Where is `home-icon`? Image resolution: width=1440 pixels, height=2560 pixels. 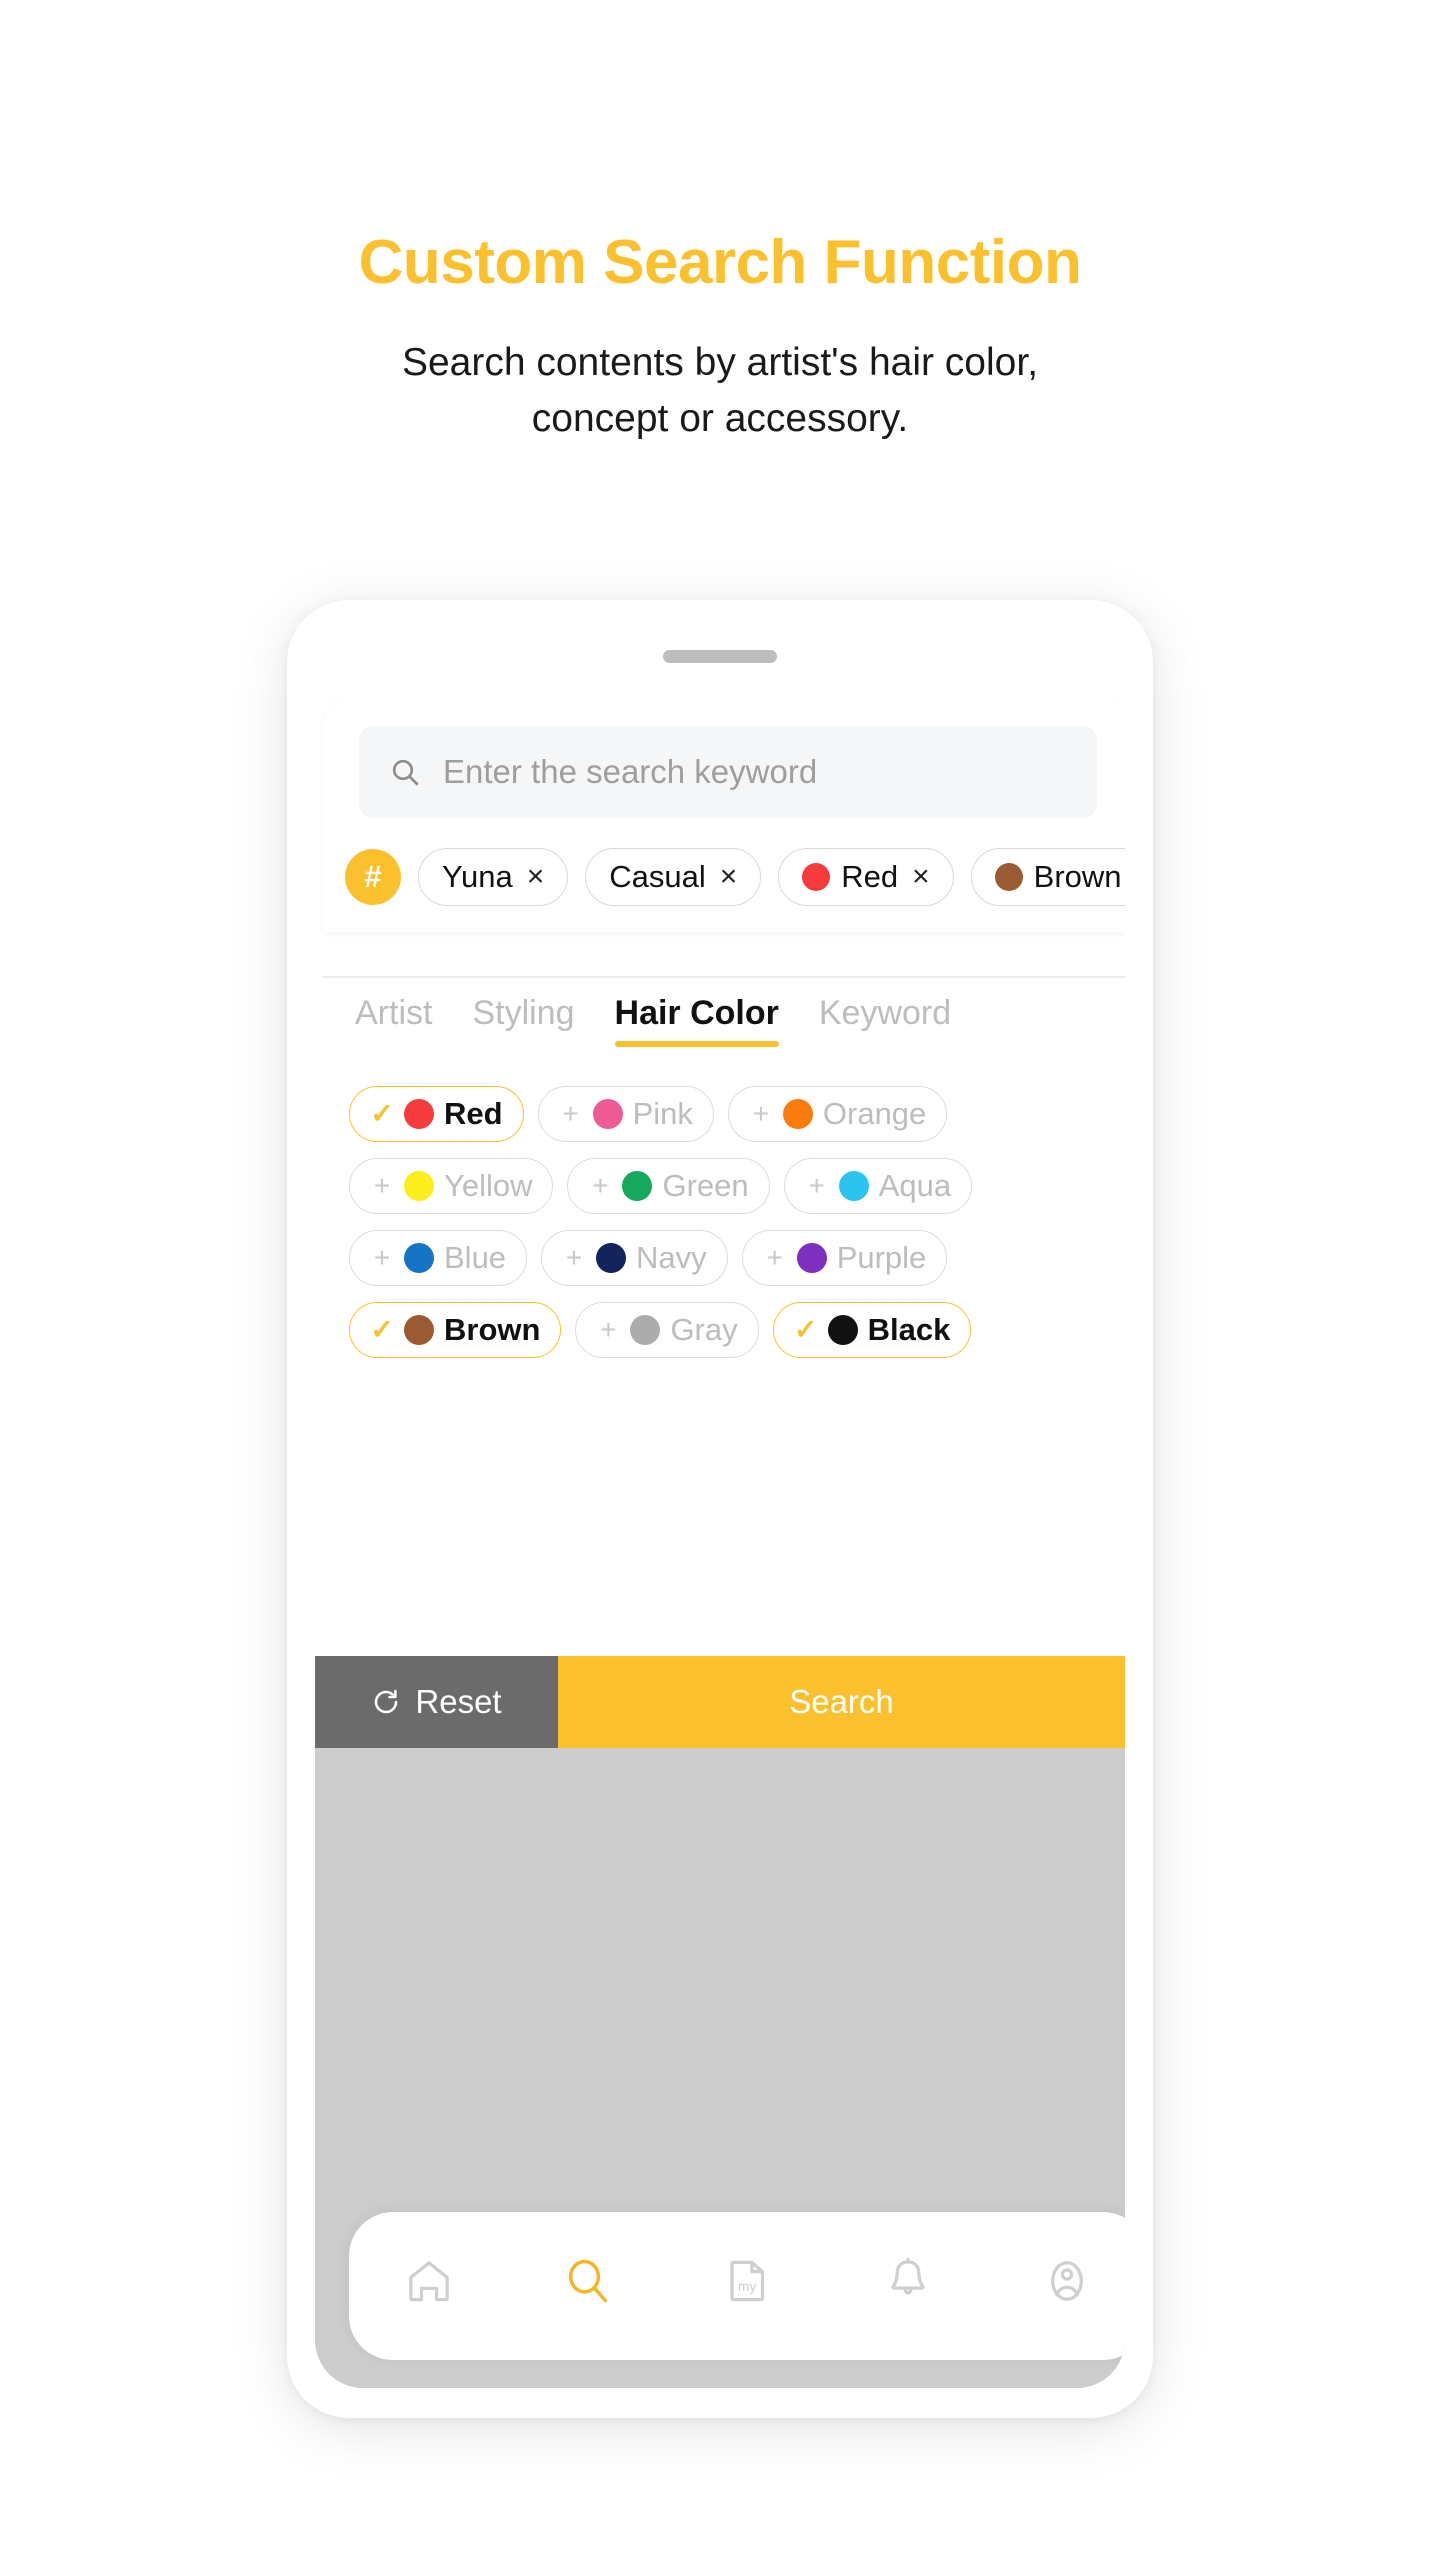 home-icon is located at coordinates (428, 2281).